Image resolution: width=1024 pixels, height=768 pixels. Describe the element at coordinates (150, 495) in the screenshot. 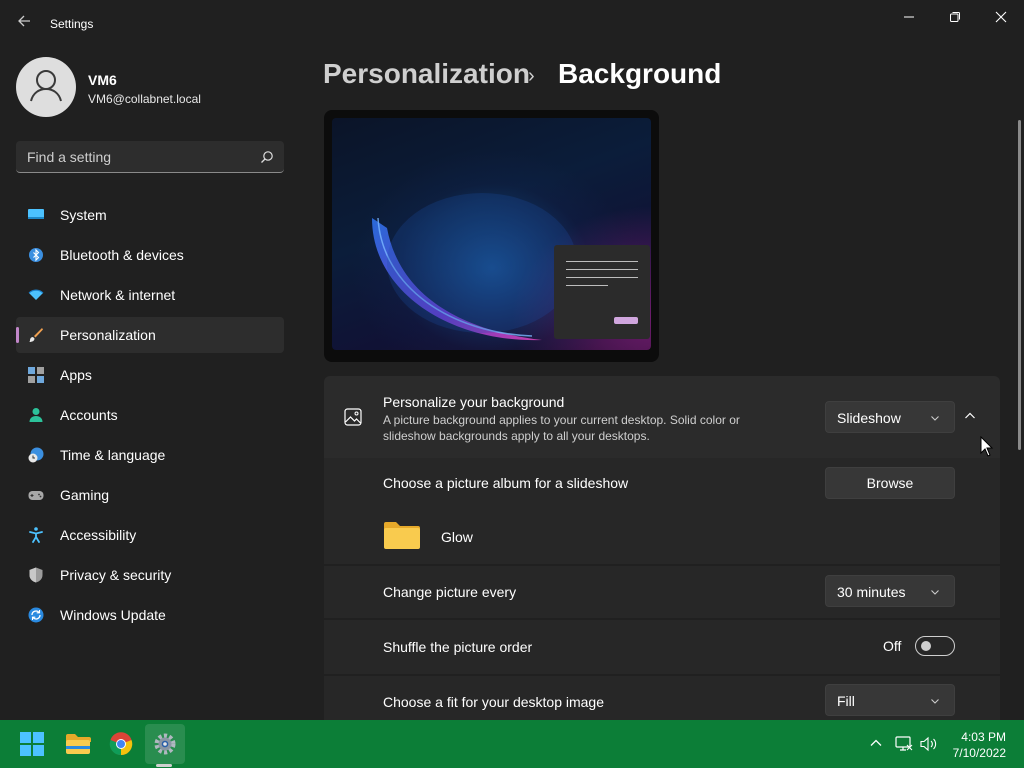

I see `sidebar-item-gaming: Gaming` at that location.